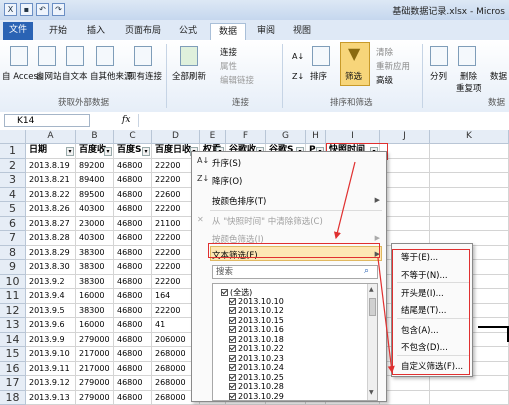  What do you see at coordinates (385, 315) in the screenshot?
I see `arrow-textfilter-to-submenu` at bounding box center [385, 315].